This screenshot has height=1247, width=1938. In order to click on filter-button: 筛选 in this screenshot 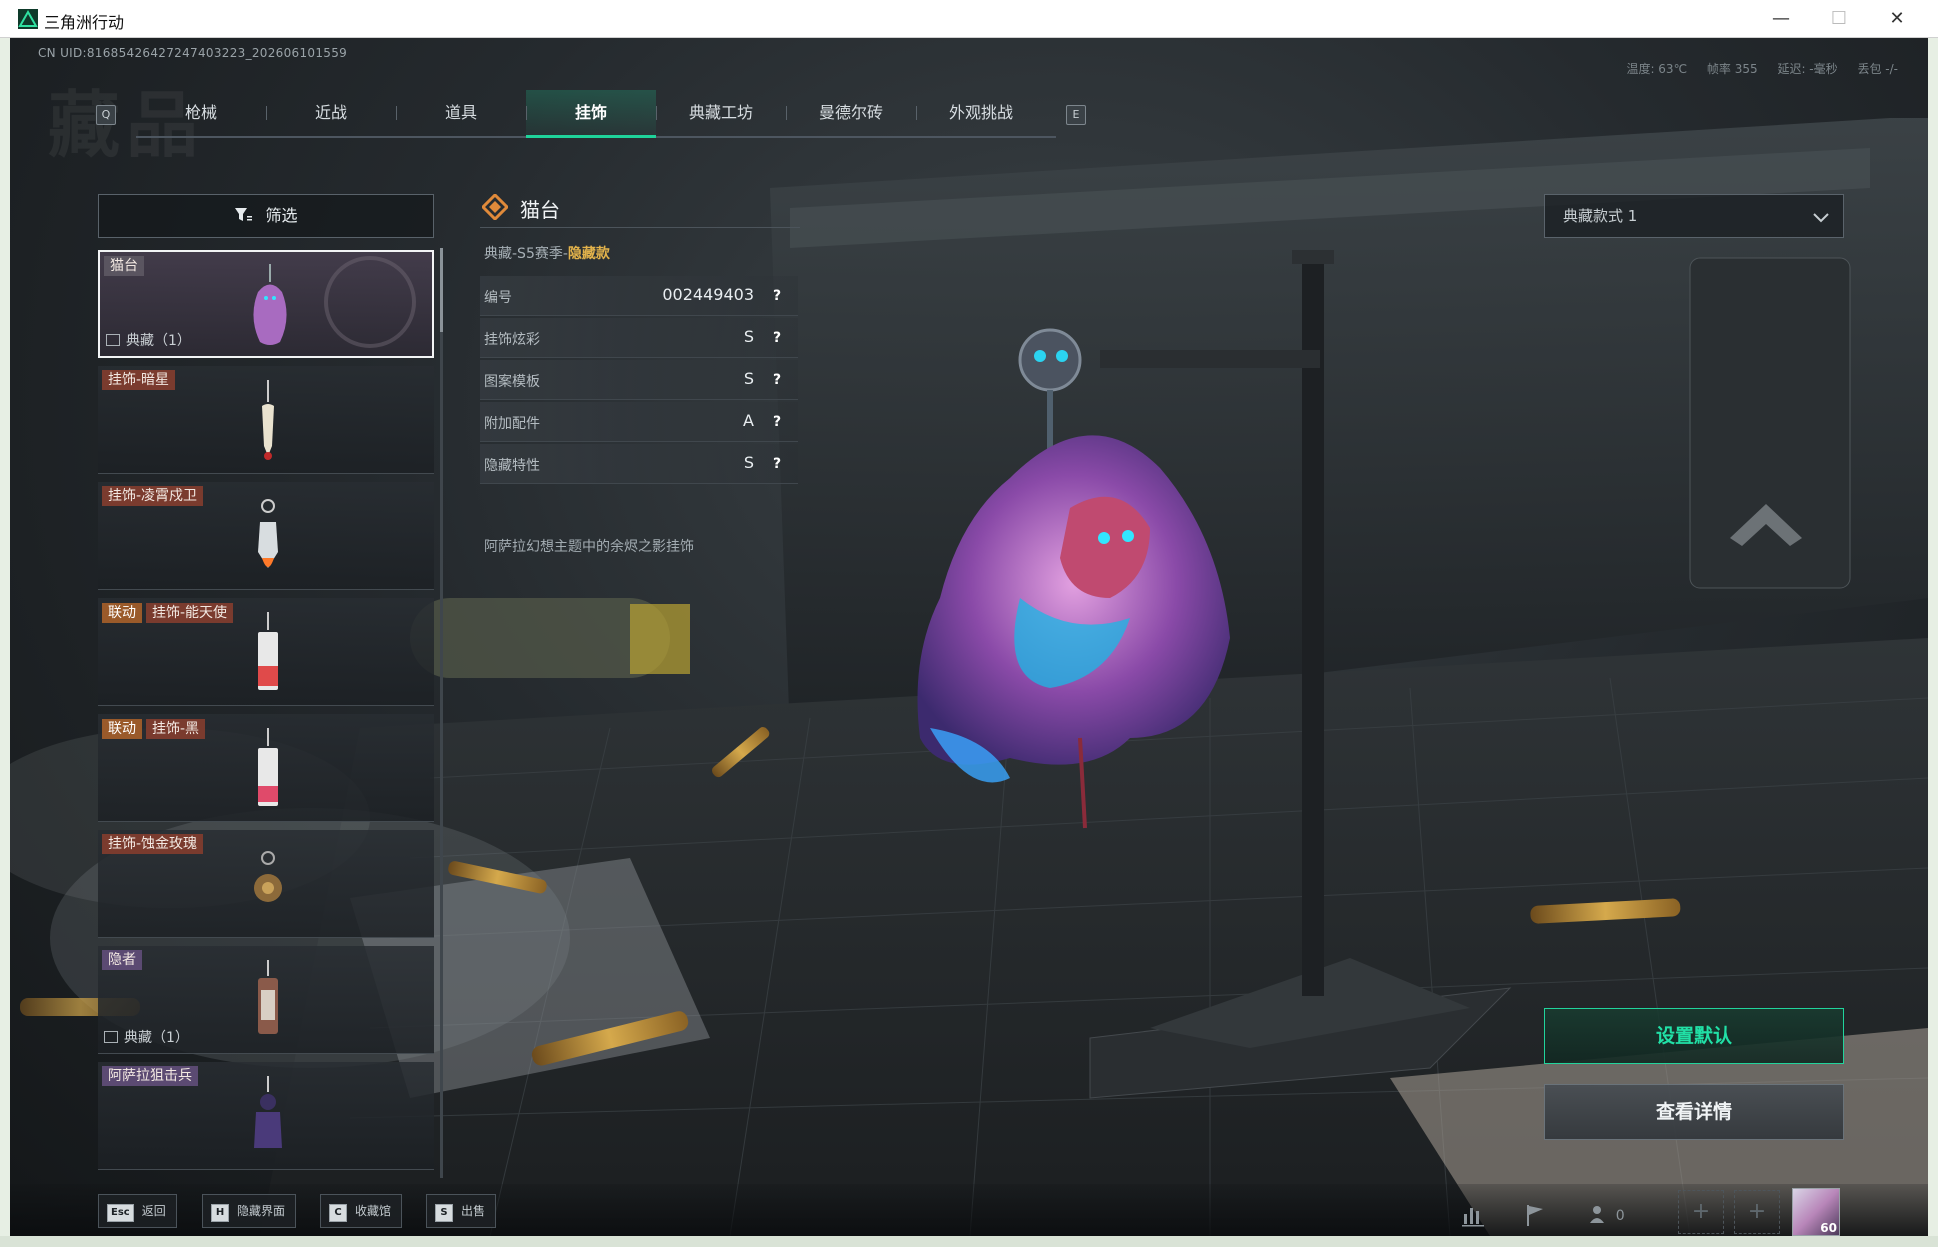, I will do `click(266, 216)`.